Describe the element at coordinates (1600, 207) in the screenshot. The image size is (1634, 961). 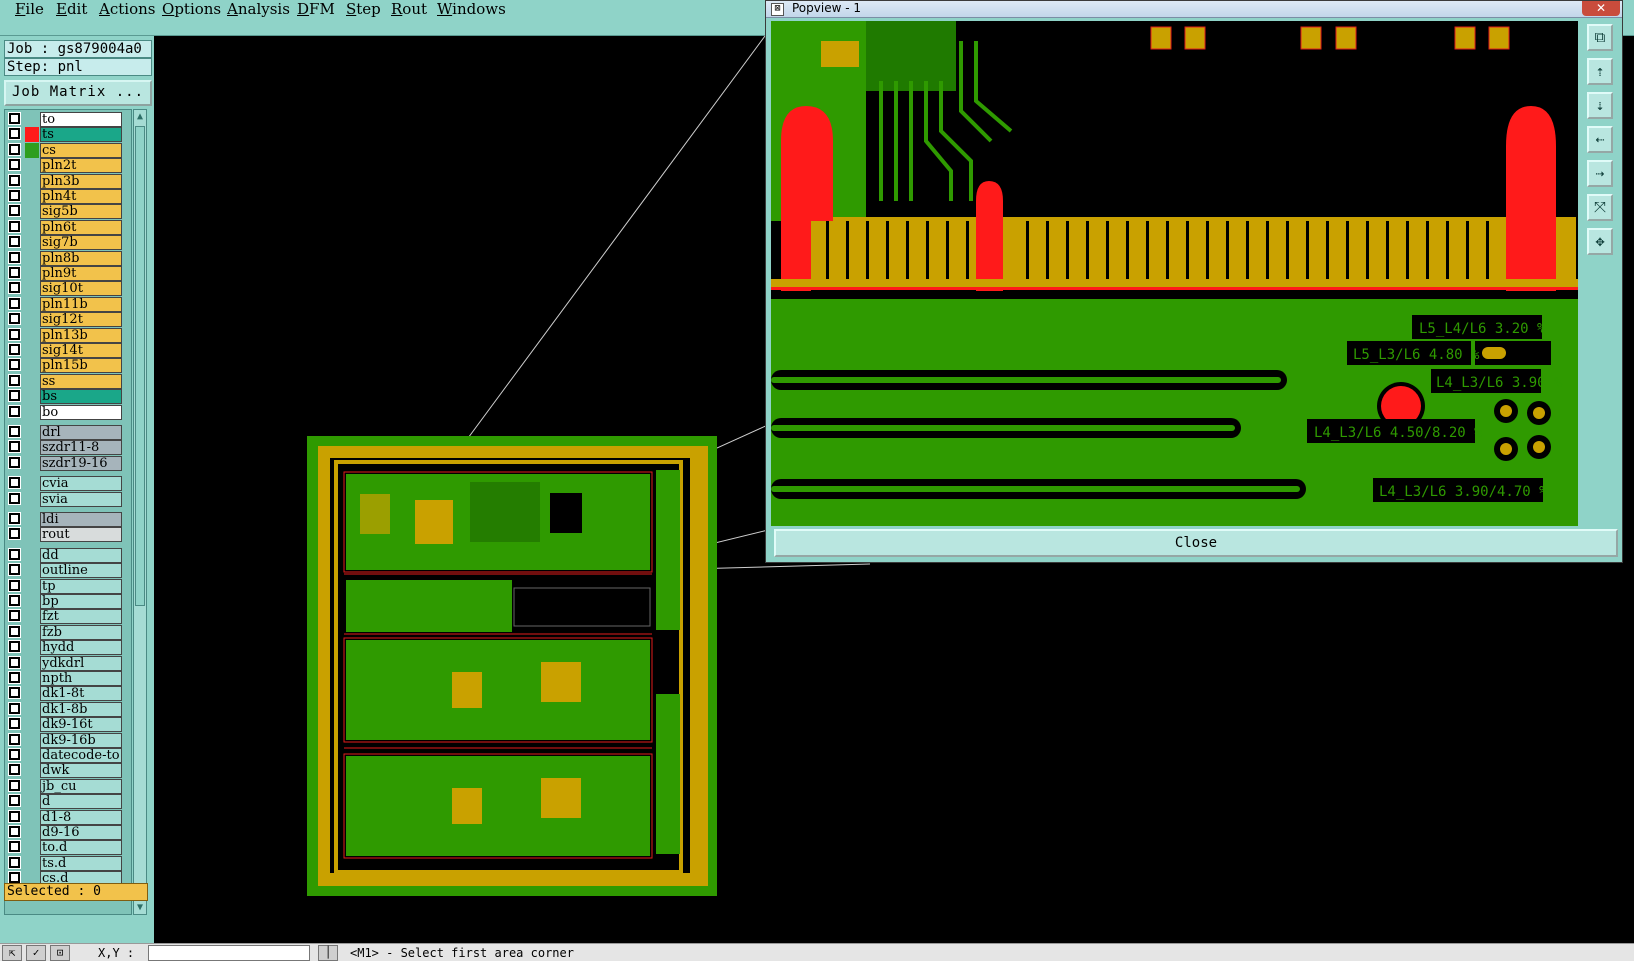
I see `zoom-in-icon: ⤧` at that location.